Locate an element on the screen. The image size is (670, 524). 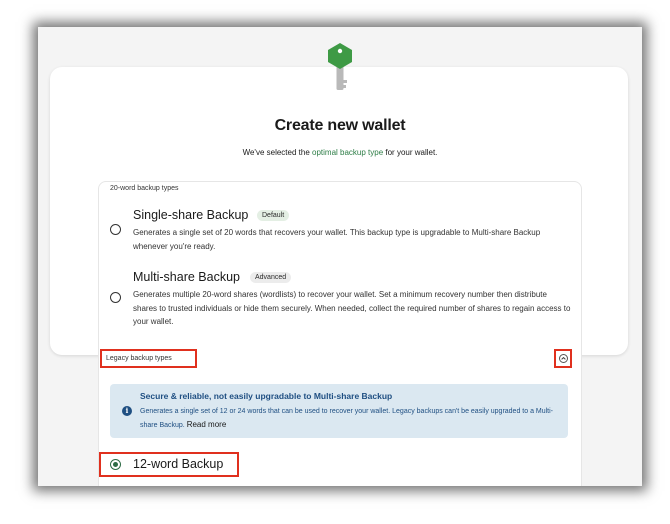
optimal-backup-link: optimal backup type is located at coordinates (347, 152).